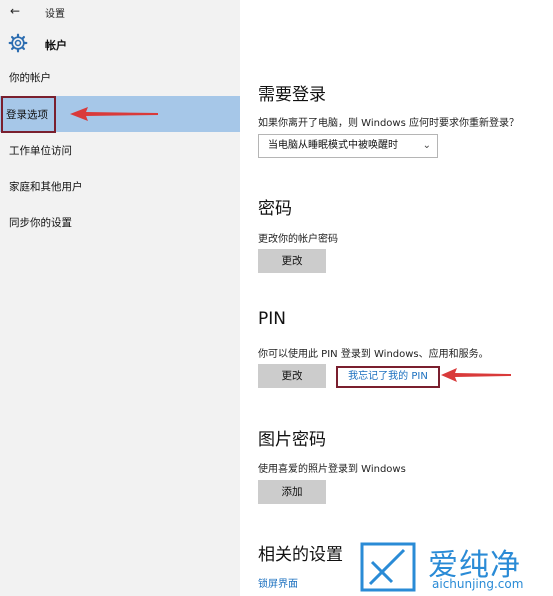 Image resolution: width=553 pixels, height=596 pixels. What do you see at coordinates (373, 354) in the screenshot?
I see `pin-description: 你可以使用此 PIN 登录到 Windows、应用和服务。` at bounding box center [373, 354].